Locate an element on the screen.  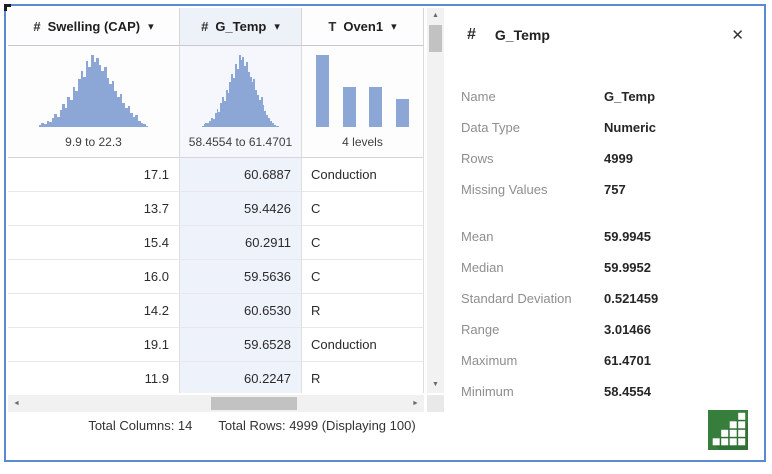
field-value: 3.01466 is located at coordinates (627, 329).